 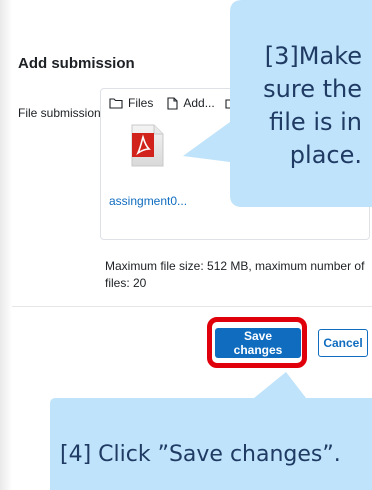 I want to click on files-label: Files, so click(x=141, y=103).